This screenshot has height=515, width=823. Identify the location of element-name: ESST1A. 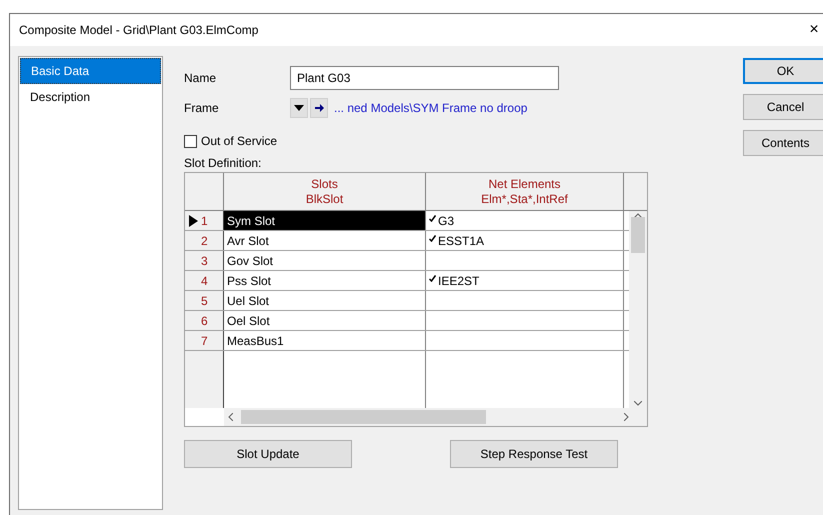
(461, 241).